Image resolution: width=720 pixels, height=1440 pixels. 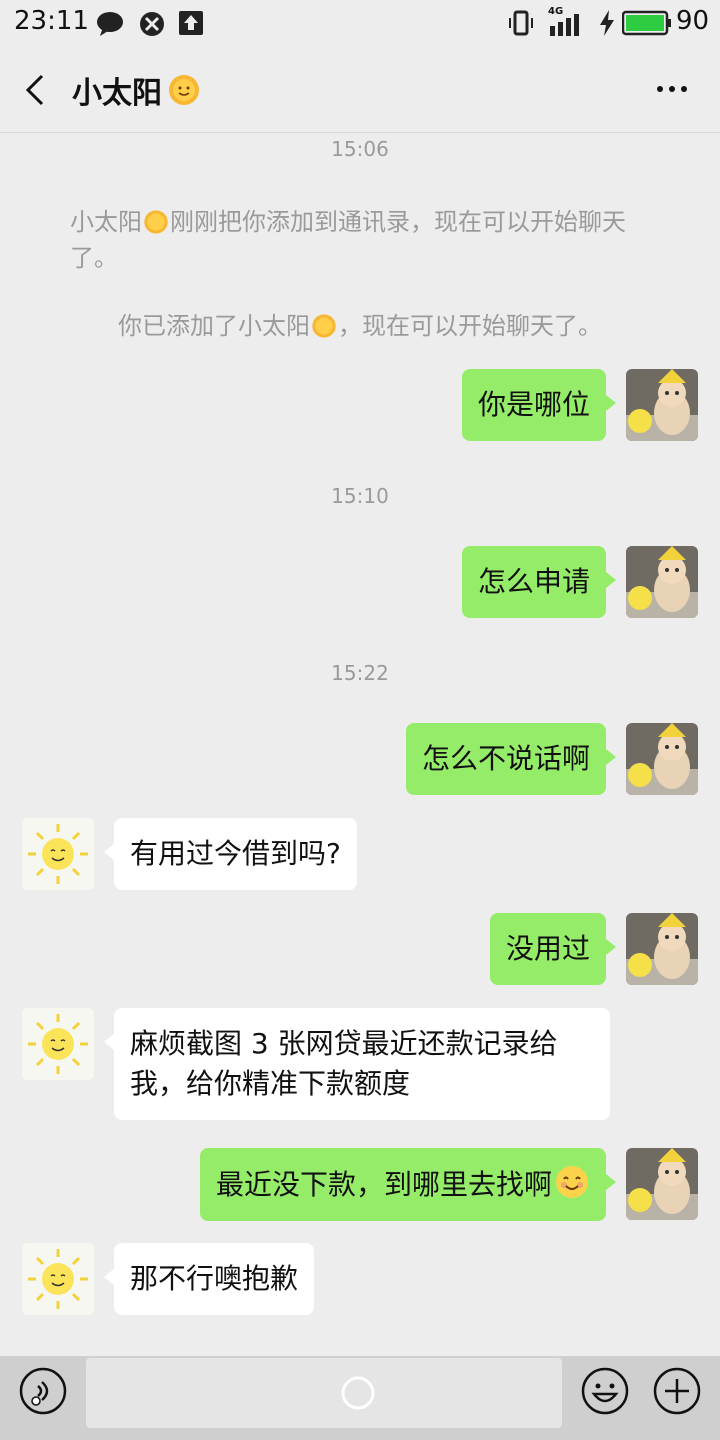 I want to click on timestamp: 15:10, so click(x=360, y=496).